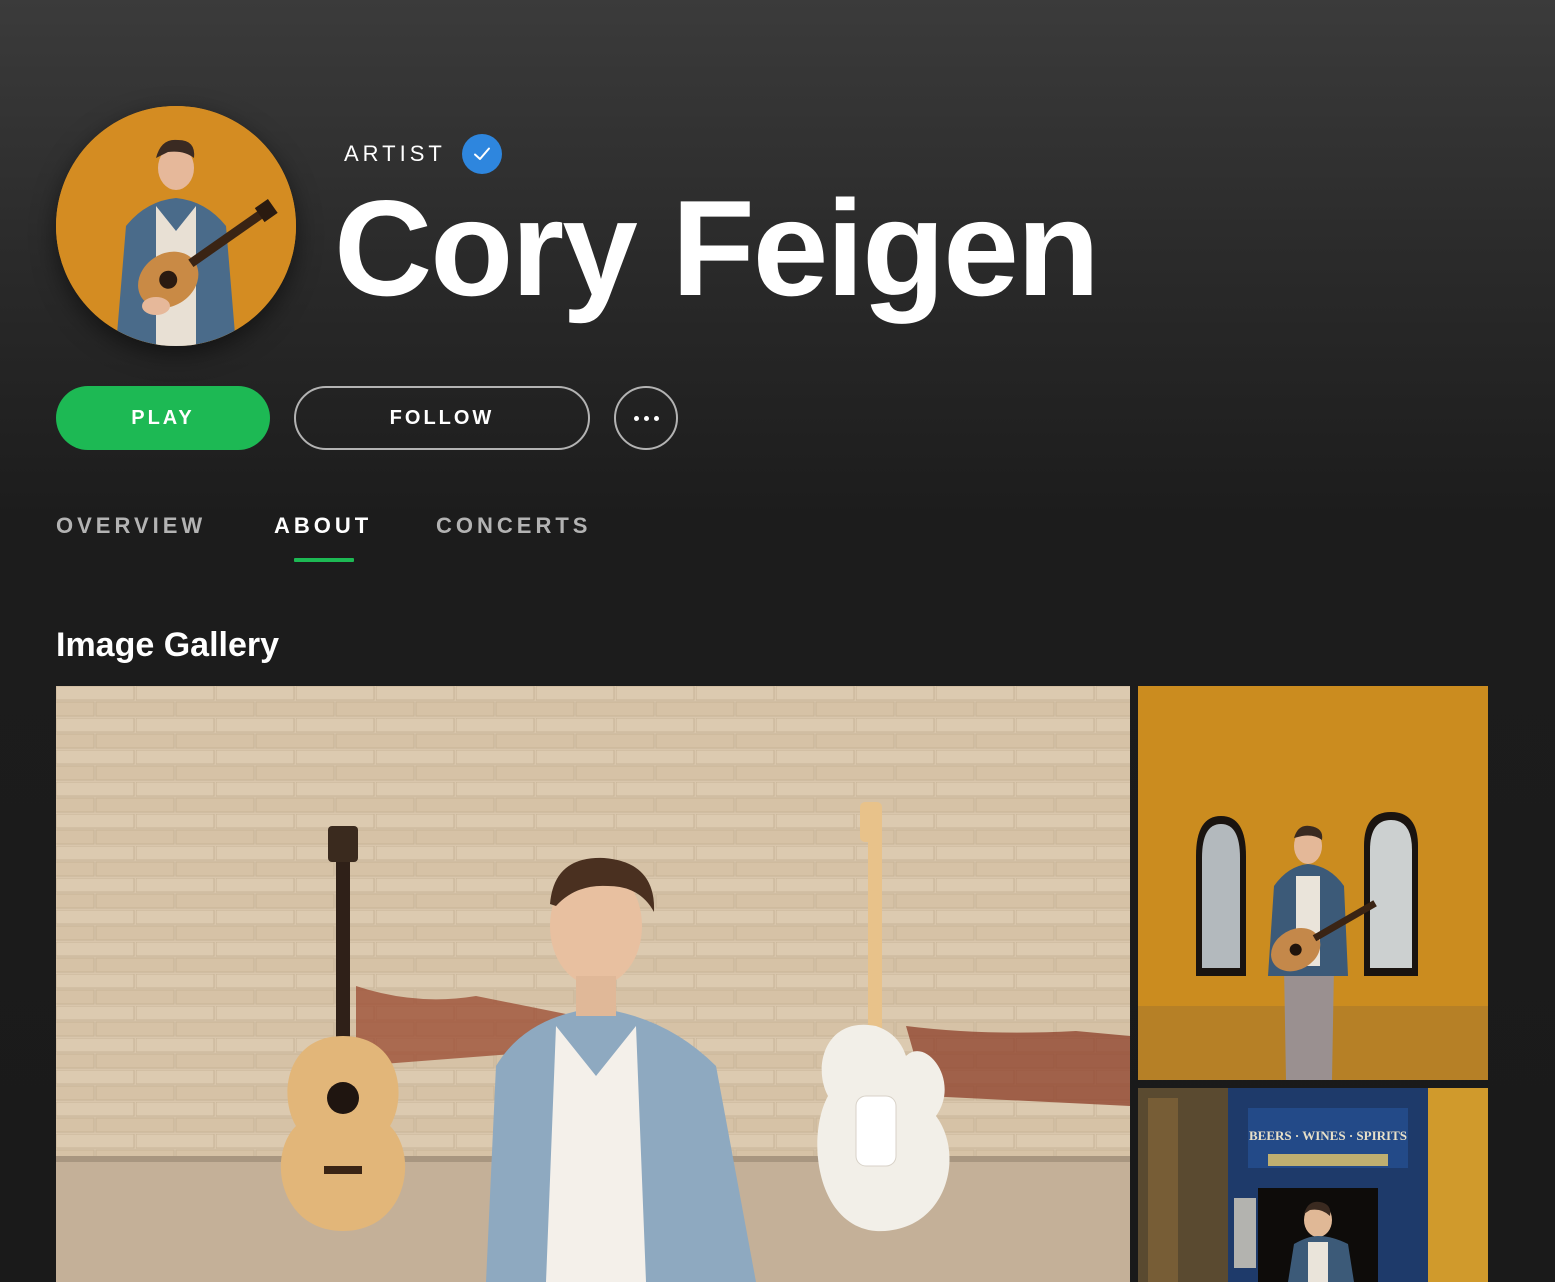 This screenshot has height=1282, width=1555. Describe the element at coordinates (481, 153) in the screenshot. I see `checkmark-icon` at that location.